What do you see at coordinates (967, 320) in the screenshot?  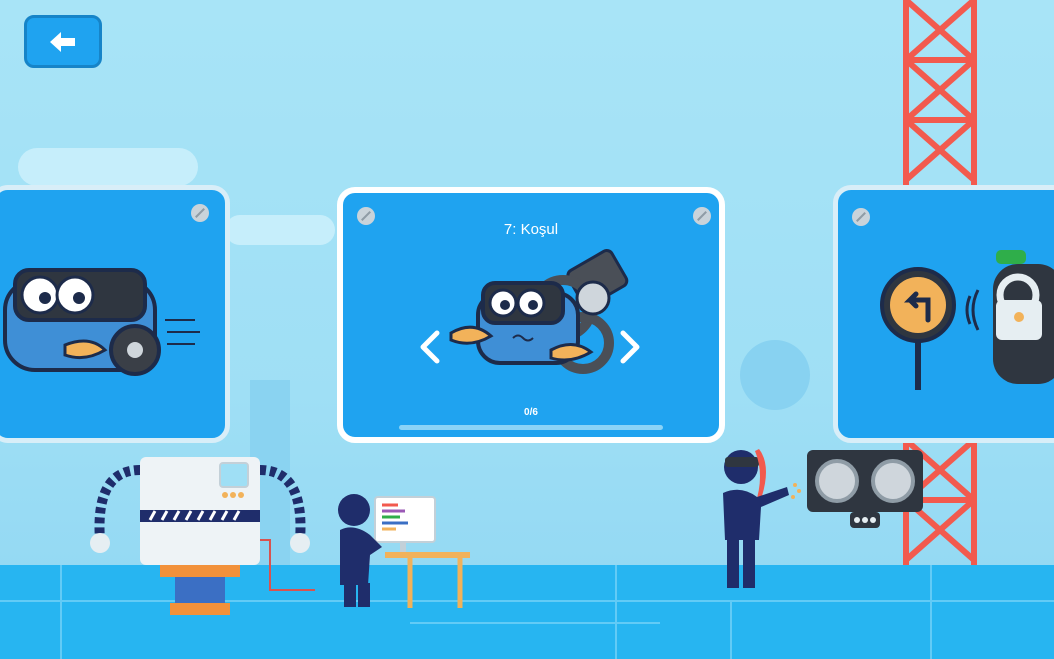 I see `traffic-sign-lock-icon` at bounding box center [967, 320].